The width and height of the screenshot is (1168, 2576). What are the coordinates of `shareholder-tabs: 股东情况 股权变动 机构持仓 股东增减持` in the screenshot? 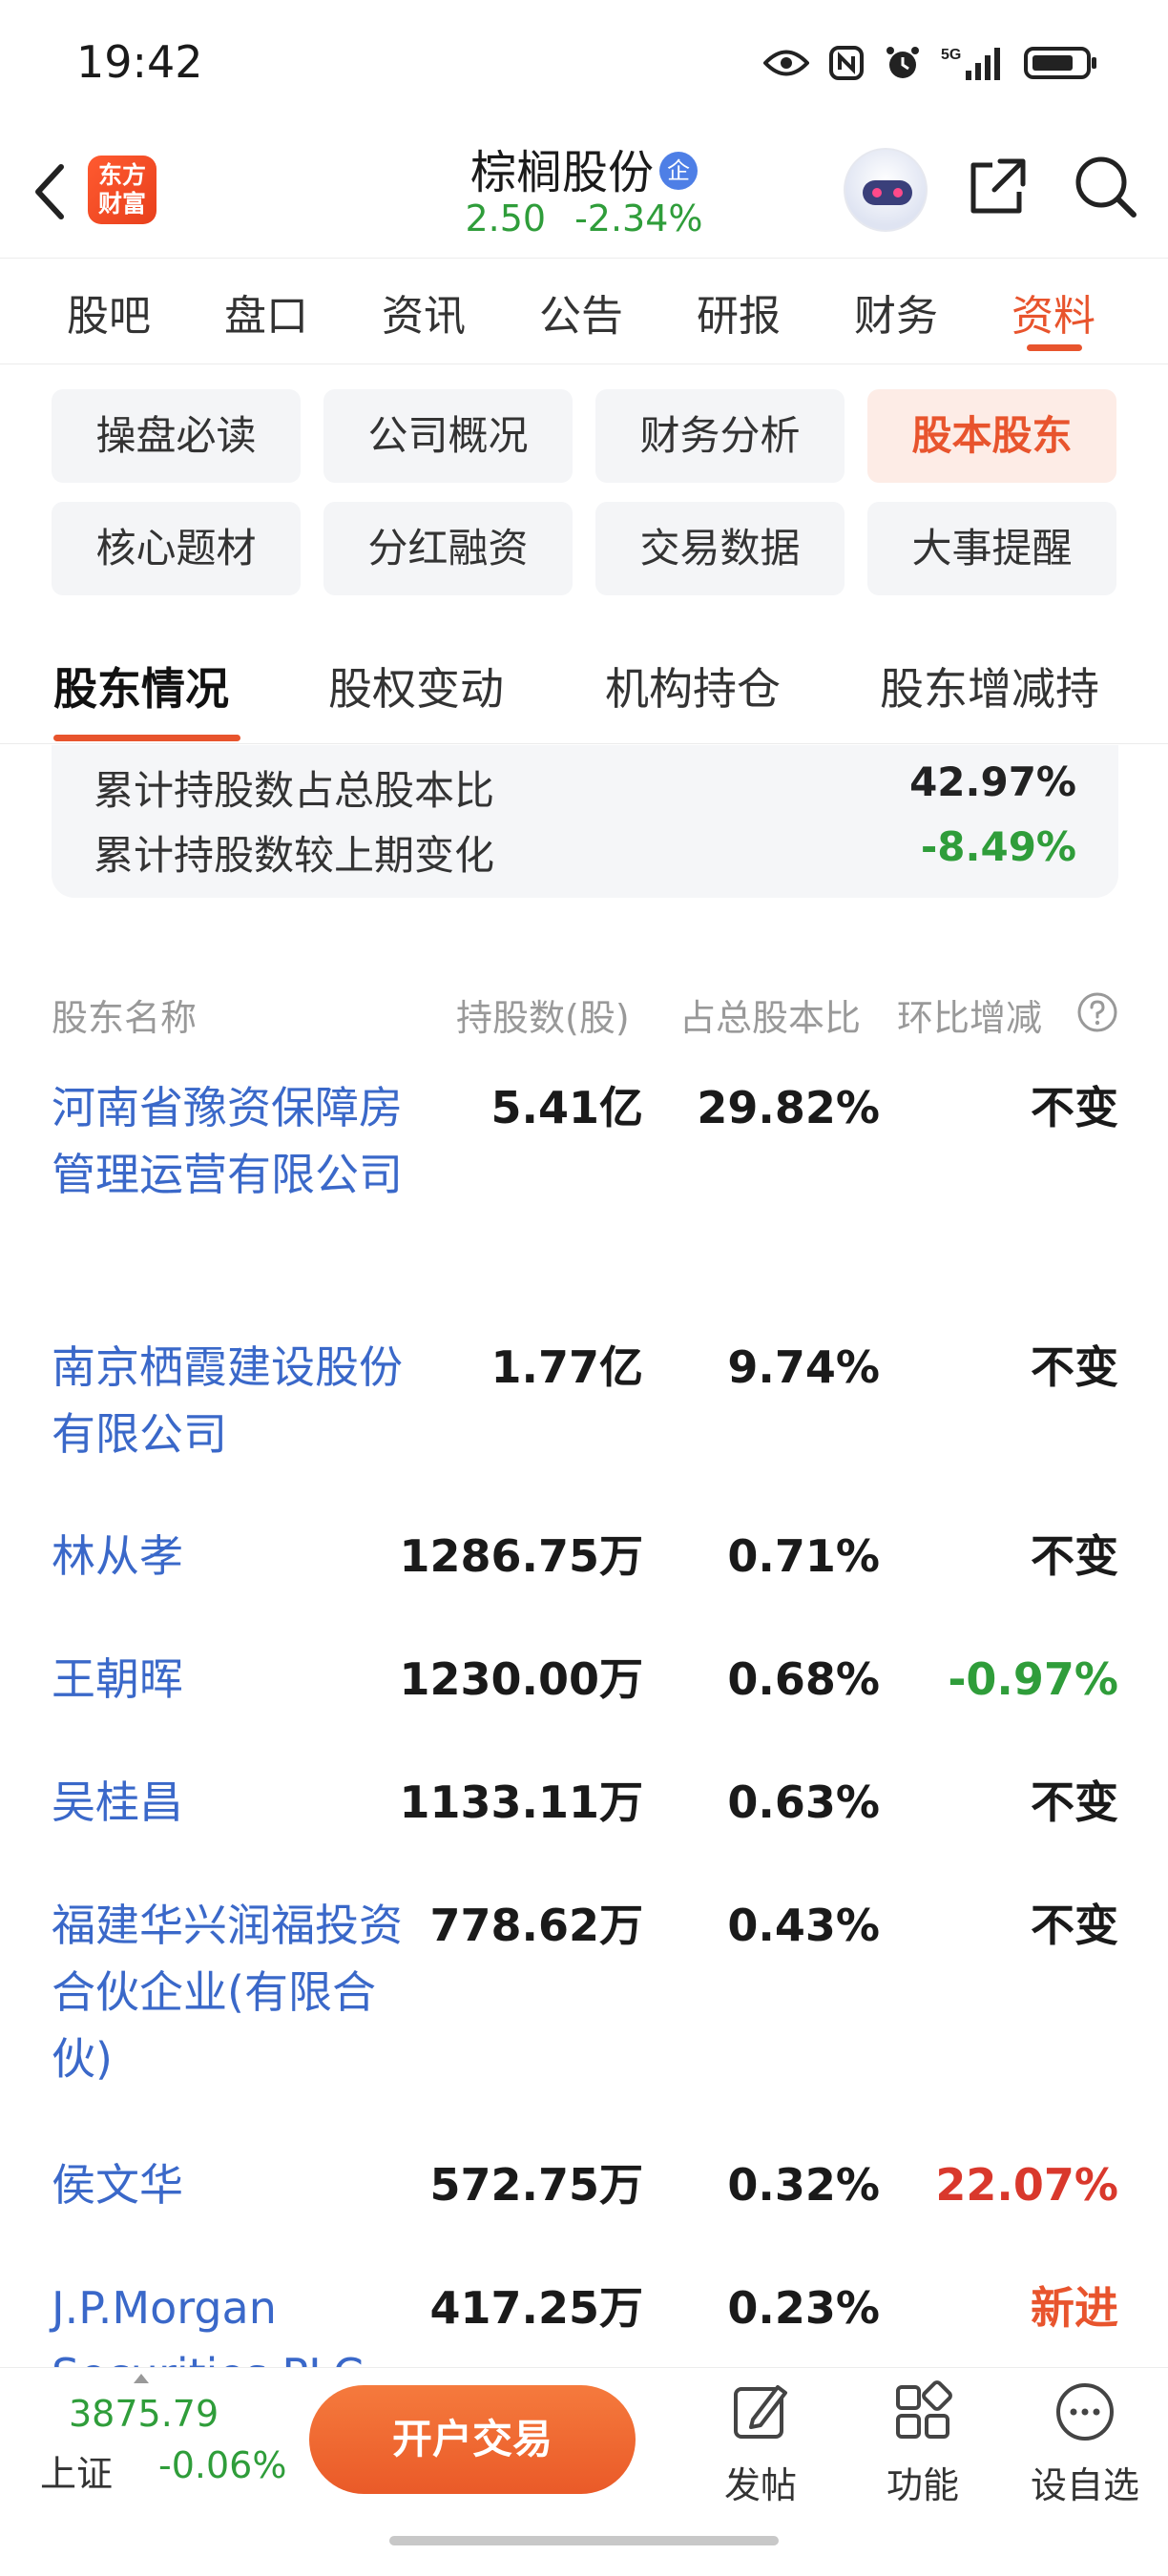 It's located at (584, 687).